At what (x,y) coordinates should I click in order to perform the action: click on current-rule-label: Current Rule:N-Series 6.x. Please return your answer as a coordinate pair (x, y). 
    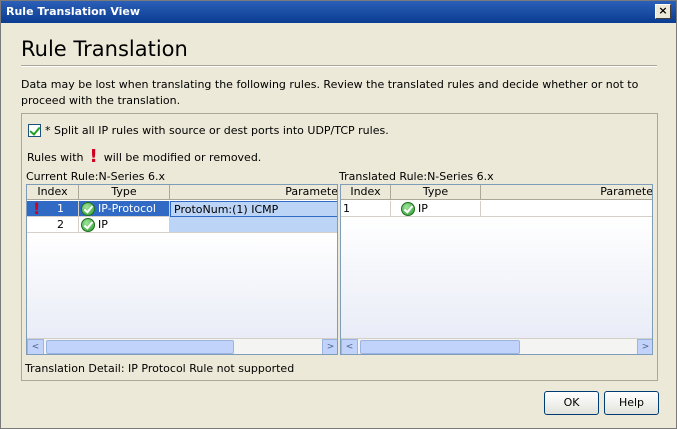
    Looking at the image, I should click on (95, 176).